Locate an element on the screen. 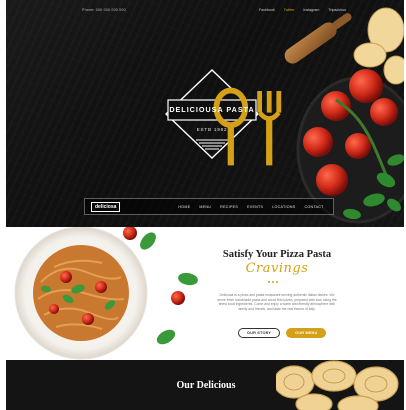 This screenshot has width=406, height=410. welcome-title: Satisfy Your Pizza Pasta is located at coordinates (277, 254).